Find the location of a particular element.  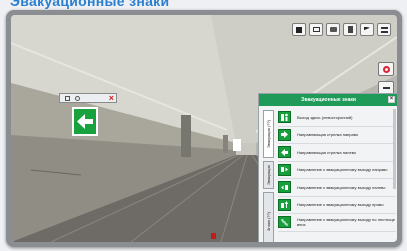

top-toolbar is located at coordinates (341, 29).